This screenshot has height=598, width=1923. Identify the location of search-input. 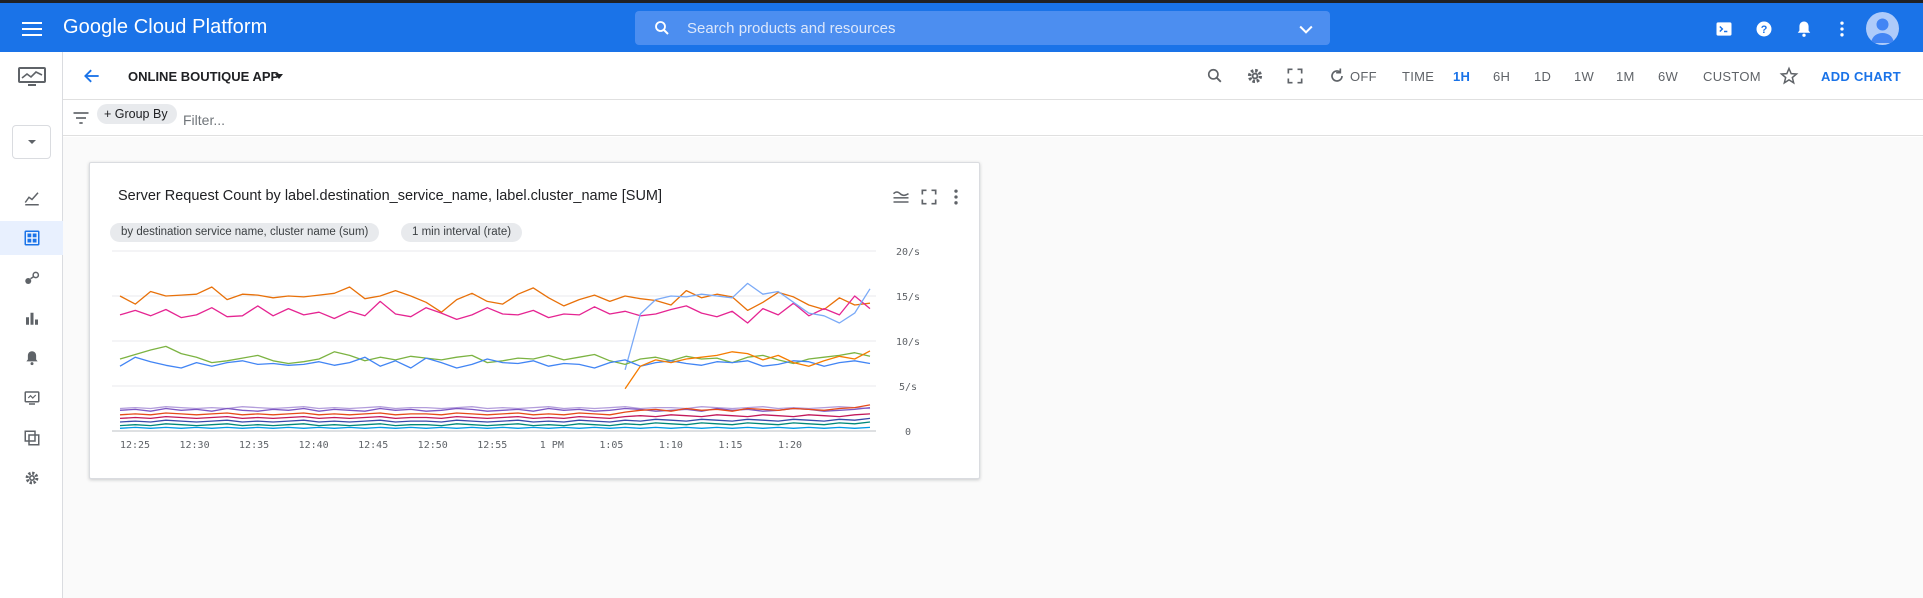
(977, 28).